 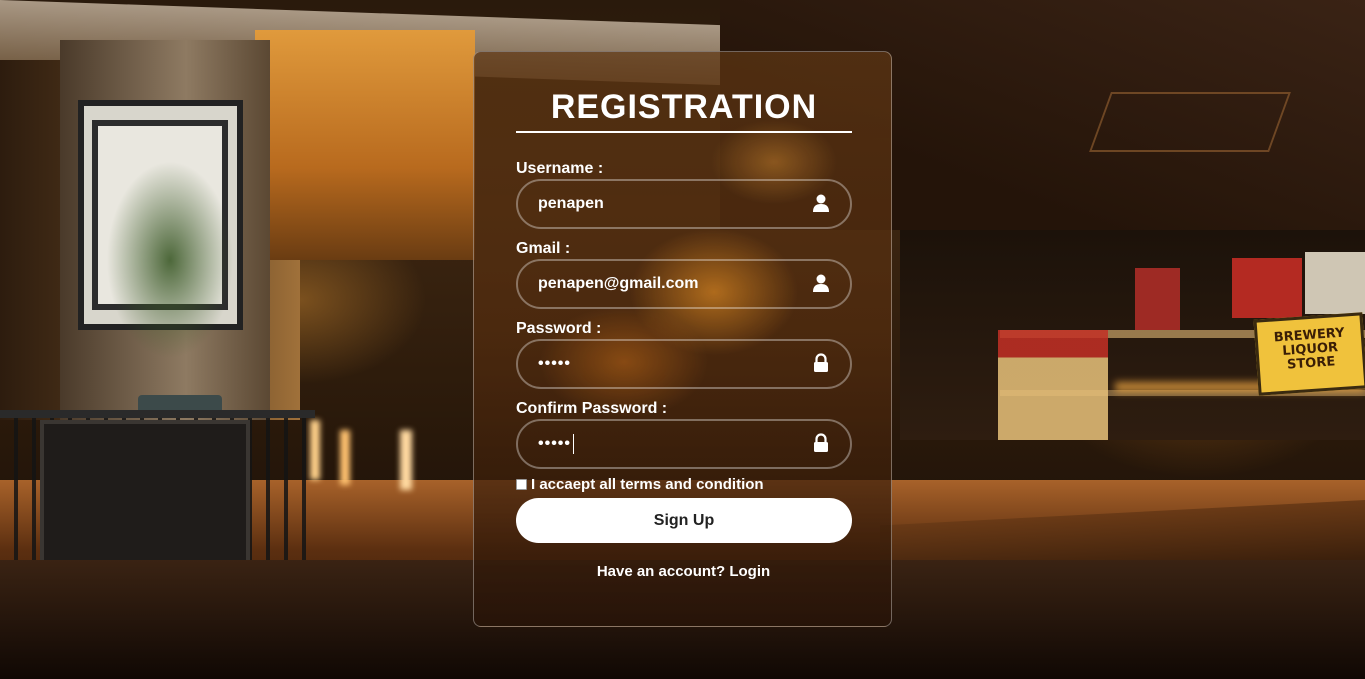 What do you see at coordinates (1053, 385) in the screenshot?
I see `popcorn-machine` at bounding box center [1053, 385].